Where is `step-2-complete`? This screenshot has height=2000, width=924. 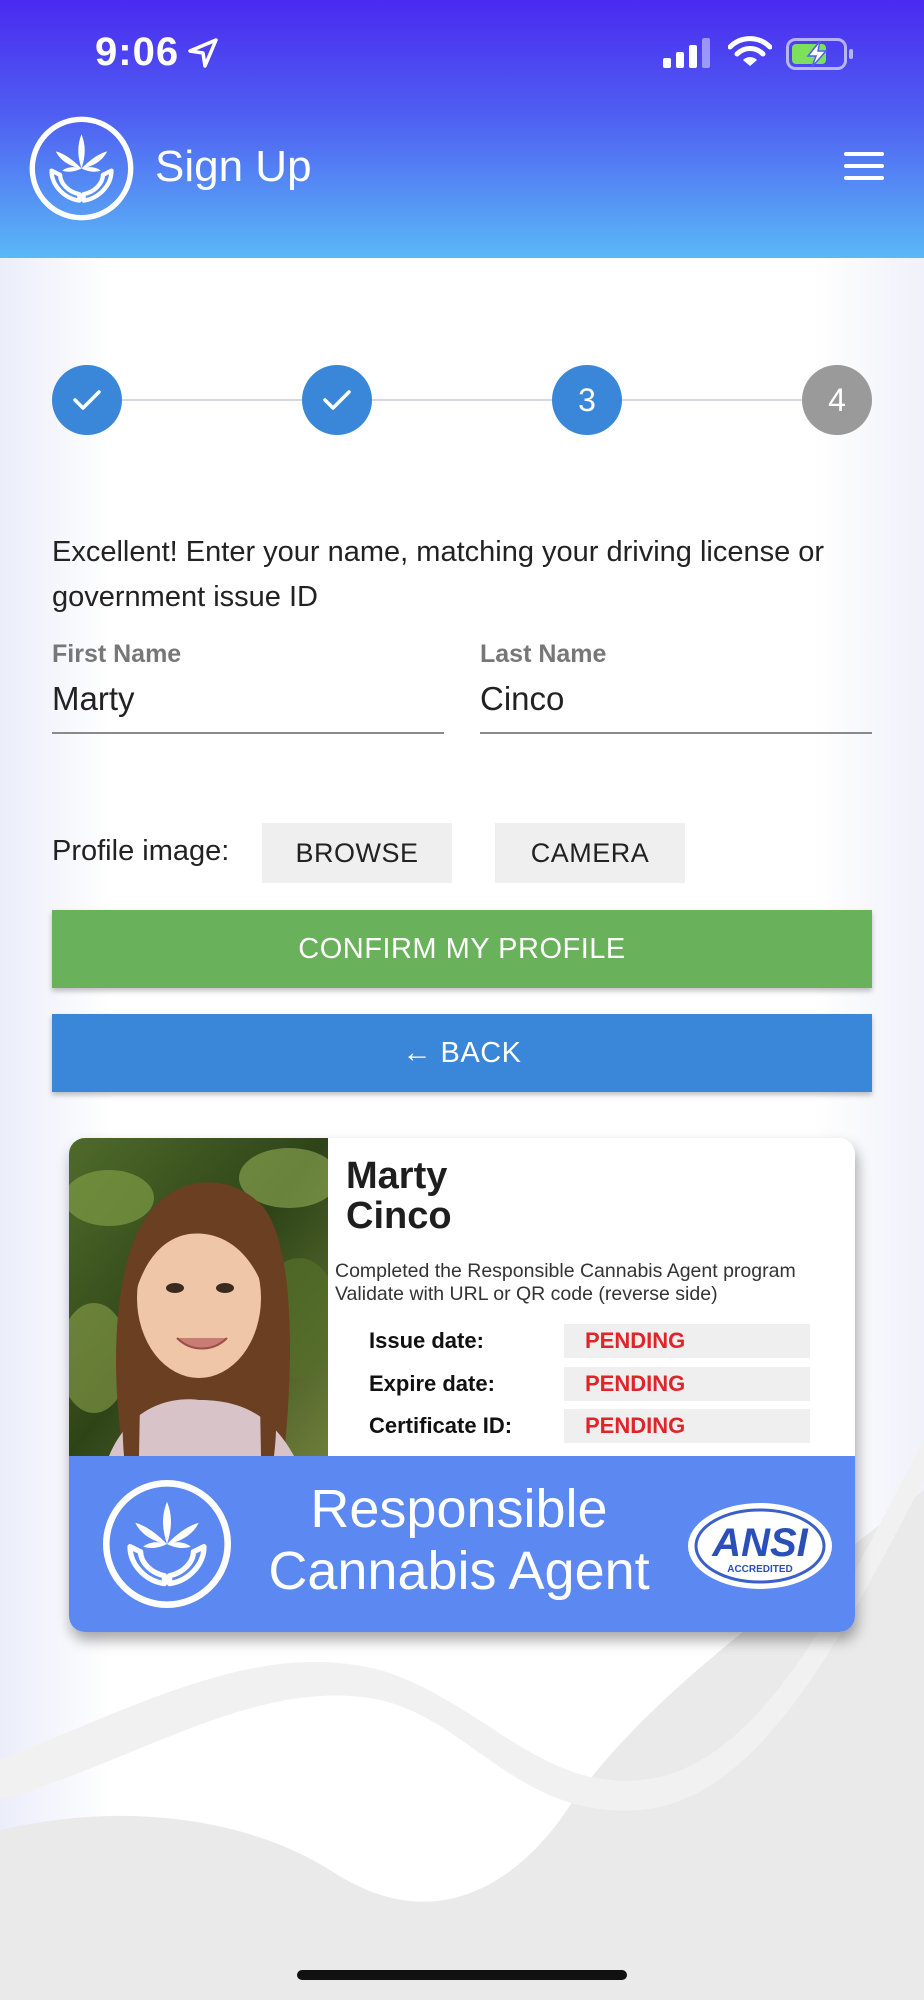
step-2-complete is located at coordinates (337, 400).